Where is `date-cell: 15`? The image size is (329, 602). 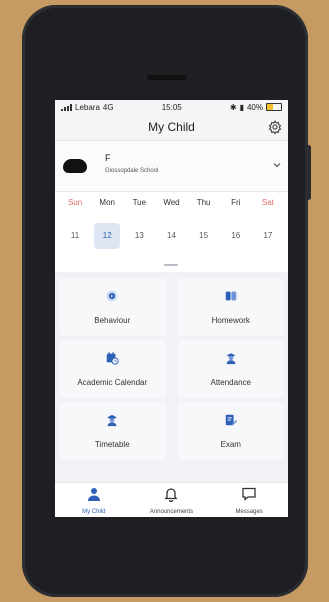 date-cell: 15 is located at coordinates (204, 236).